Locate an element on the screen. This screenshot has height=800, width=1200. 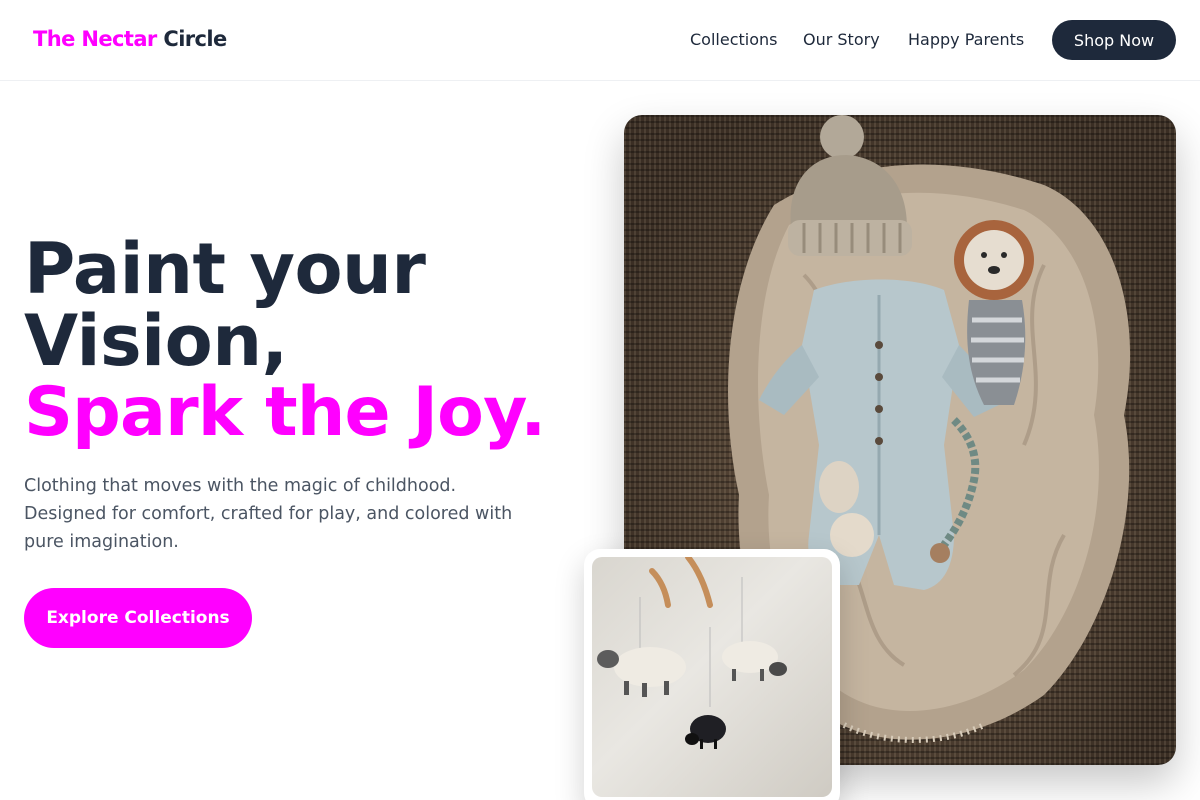
brand-name-part1: The Nectar is located at coordinates (95, 39).